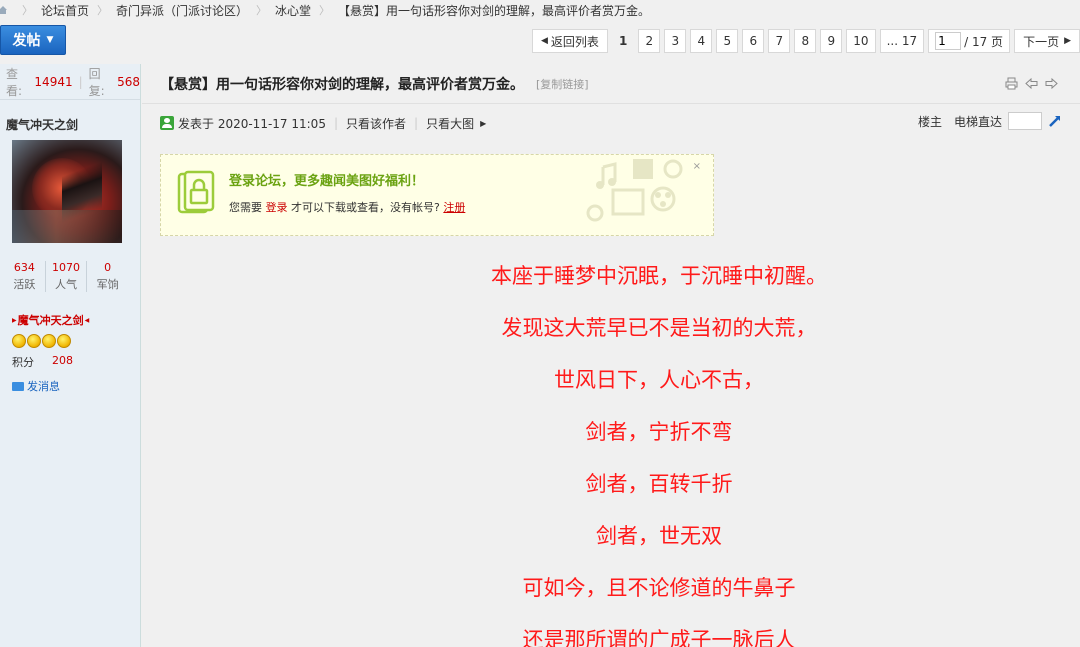 The width and height of the screenshot is (1080, 647). Describe the element at coordinates (76, 341) in the screenshot. I see `rank-badges` at that location.